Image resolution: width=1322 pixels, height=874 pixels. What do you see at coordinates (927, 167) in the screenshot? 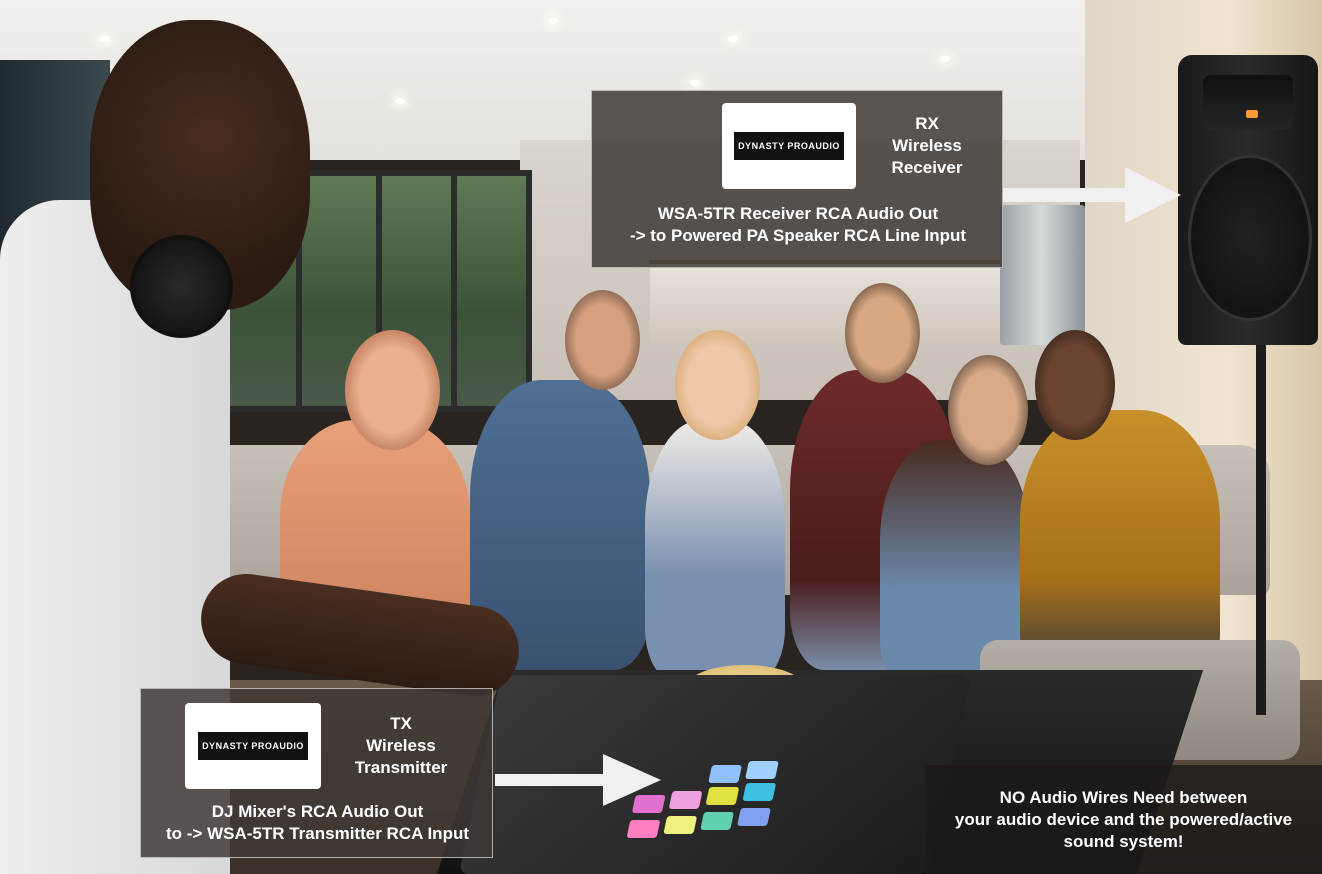
I see `rx-title-line: Receiver` at bounding box center [927, 167].